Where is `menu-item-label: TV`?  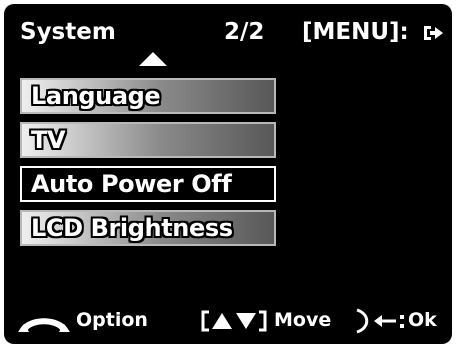 menu-item-label: TV is located at coordinates (48, 140).